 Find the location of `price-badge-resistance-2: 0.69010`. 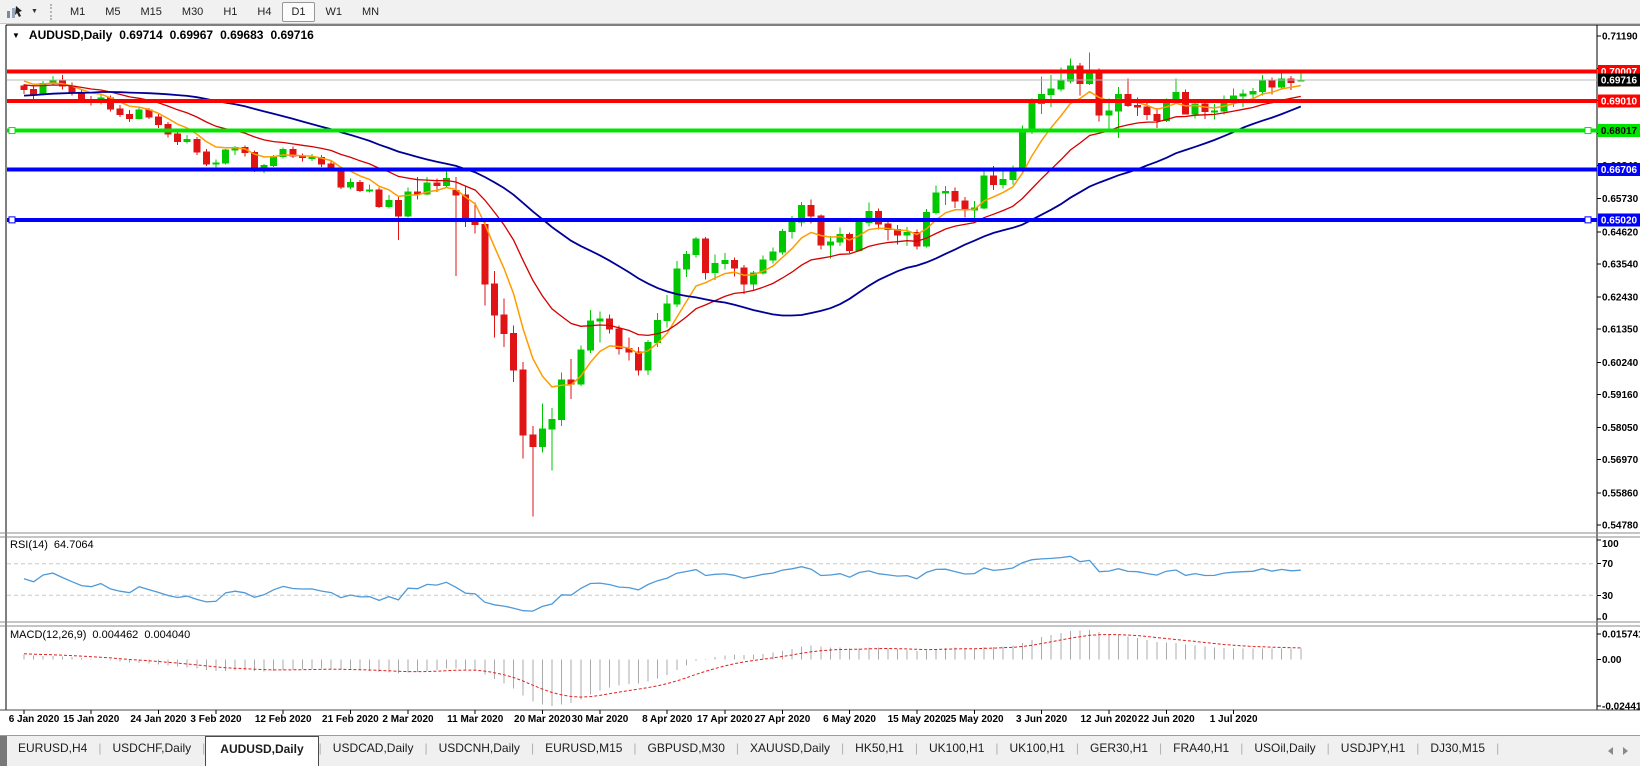

price-badge-resistance-2: 0.69010 is located at coordinates (1619, 101).